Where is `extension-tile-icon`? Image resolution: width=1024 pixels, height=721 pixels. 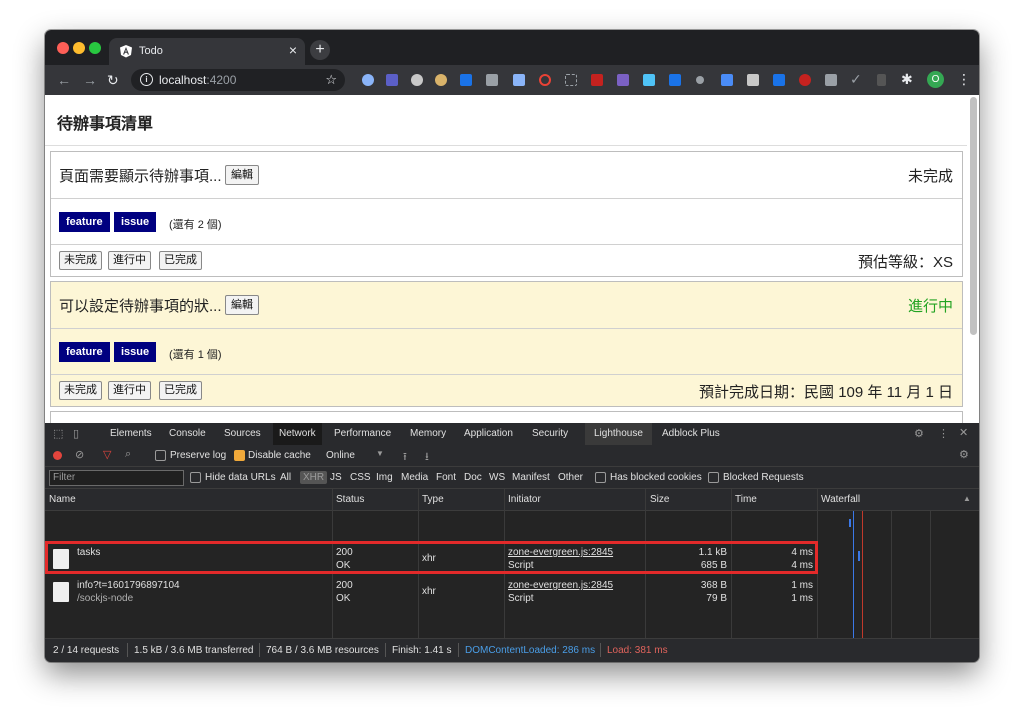 extension-tile-icon is located at coordinates (649, 80).